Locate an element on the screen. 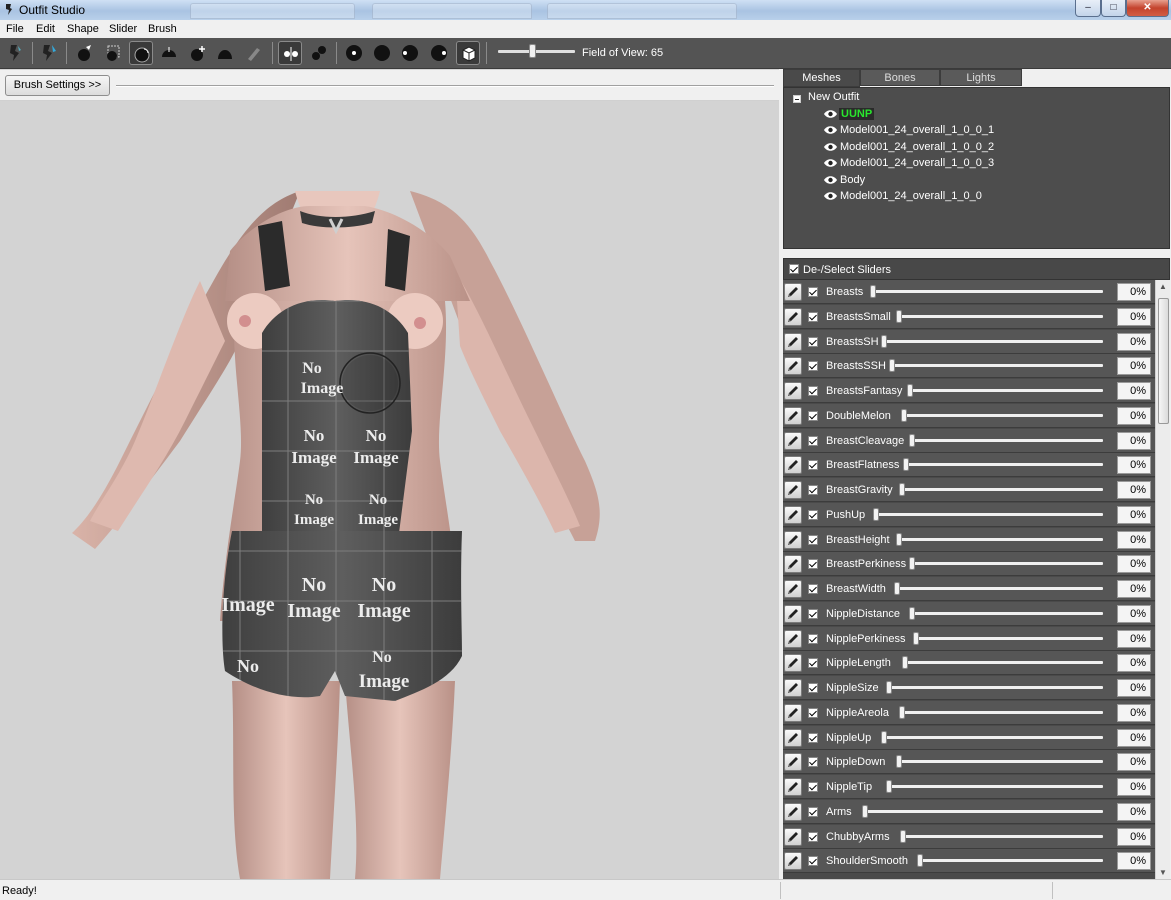 The width and height of the screenshot is (1171, 900). select-all-checkbox is located at coordinates (794, 269).